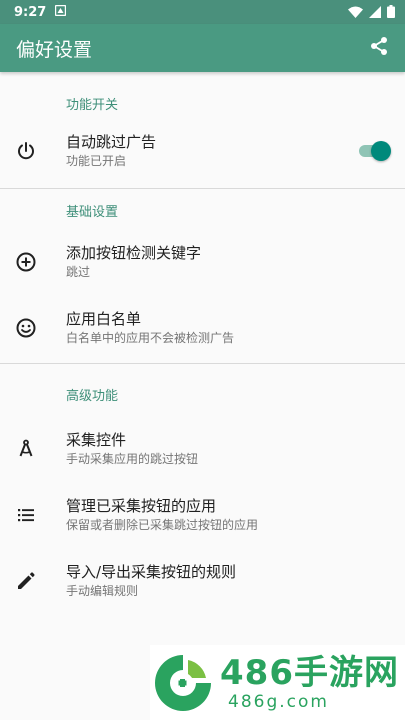 The width and height of the screenshot is (405, 720). Describe the element at coordinates (92, 396) in the screenshot. I see `section-header-advanced: 高级功能` at that location.